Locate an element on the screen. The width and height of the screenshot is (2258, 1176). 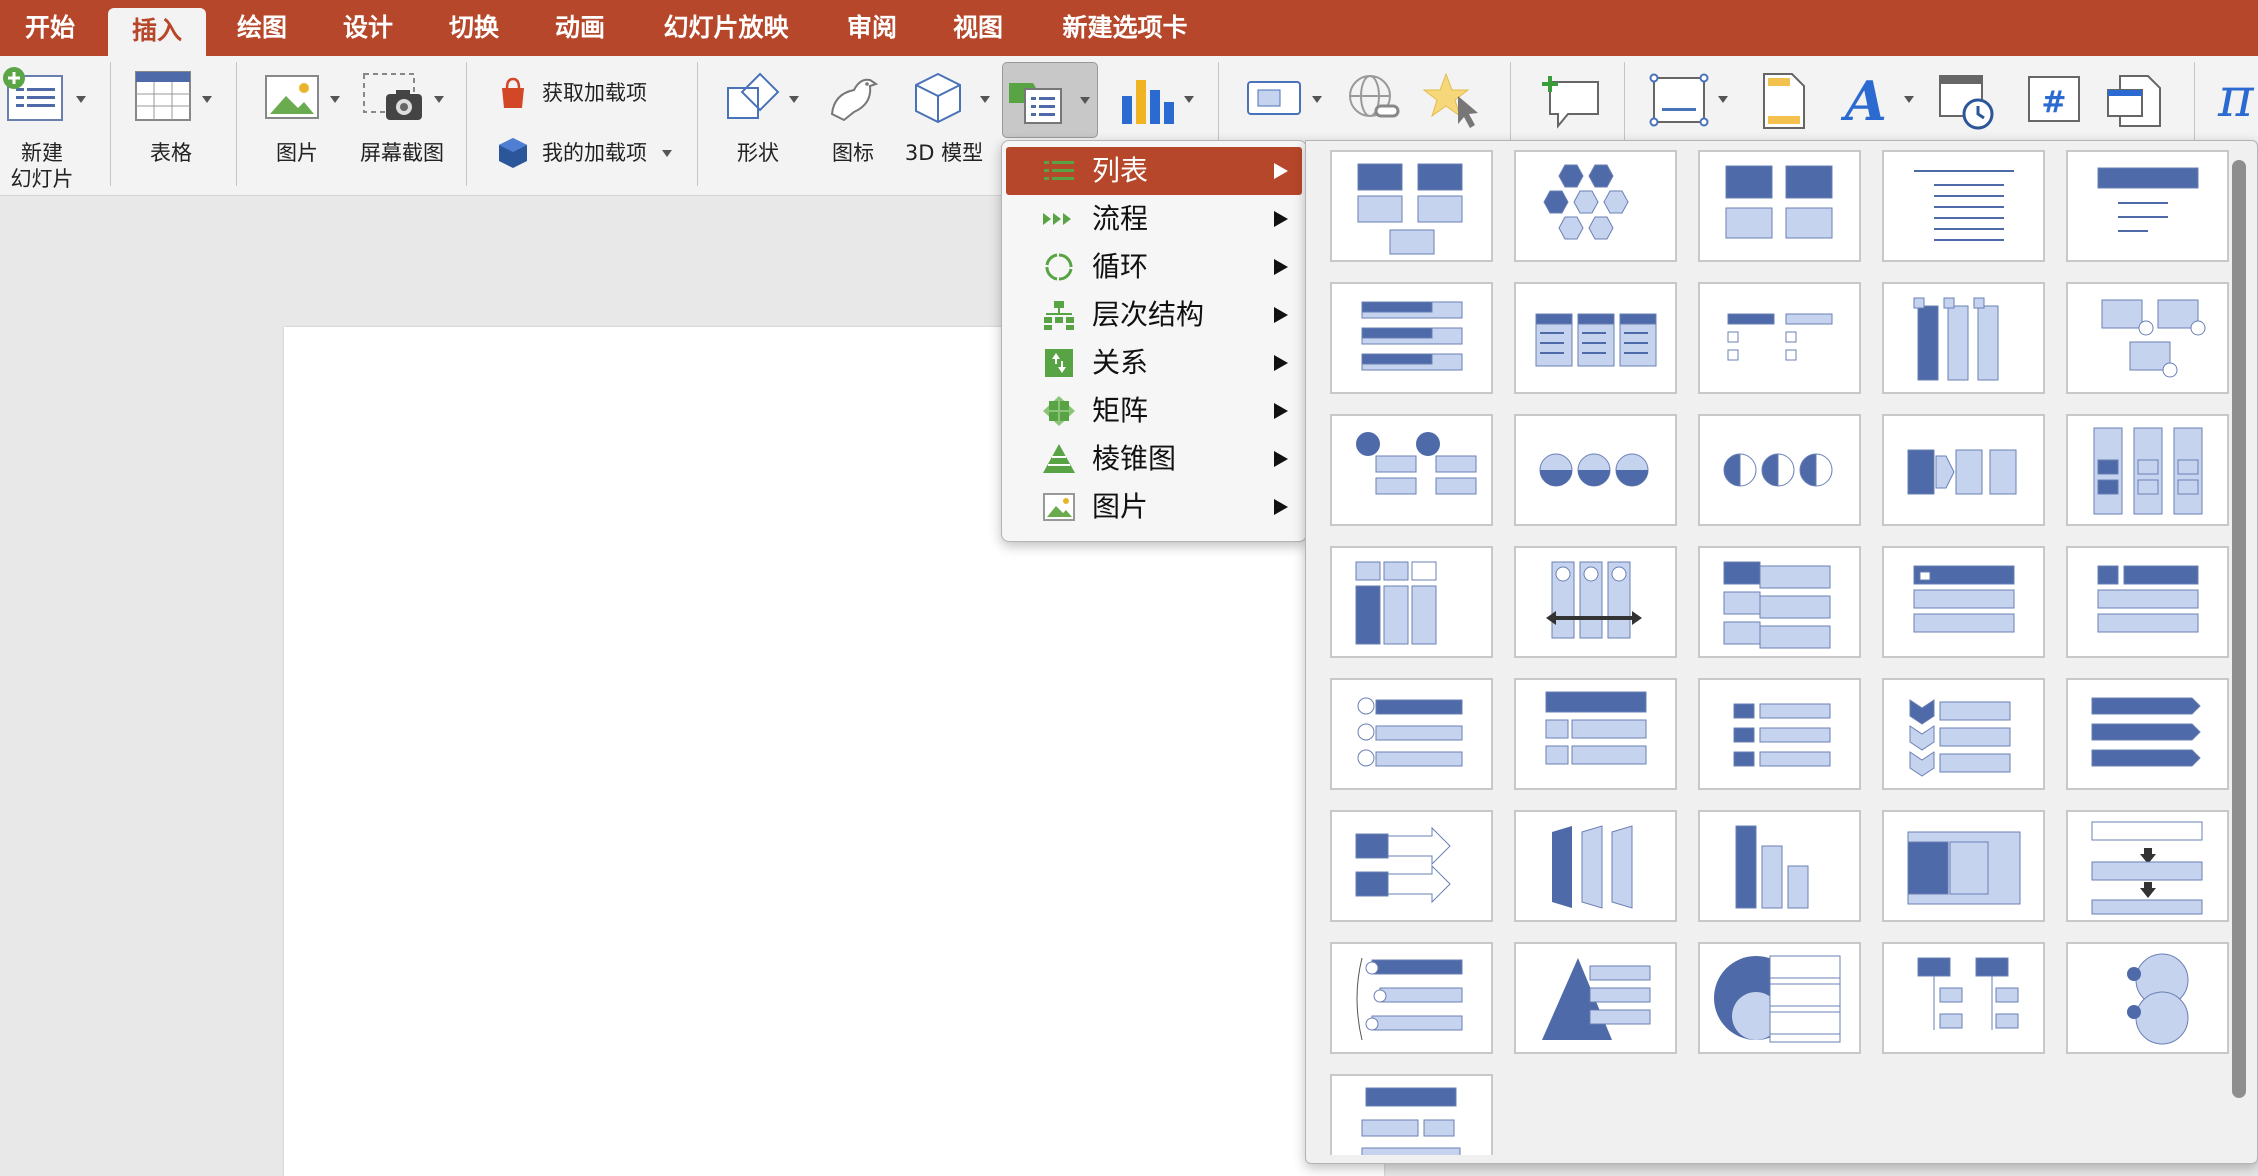
zoom-icon is located at coordinates (1274, 98).